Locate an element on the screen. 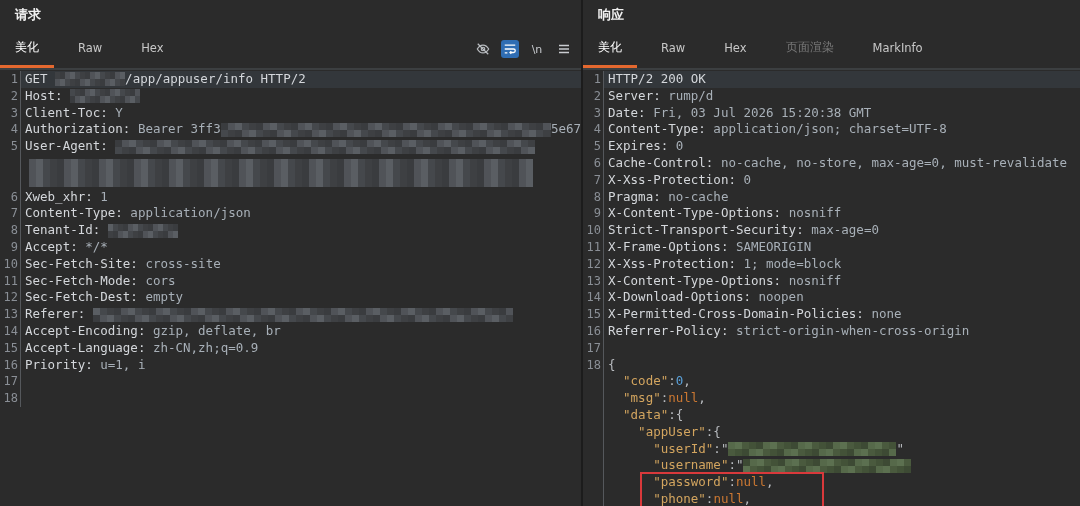 This screenshot has height=506, width=1080. code-line: Referrer-Policy: strict-origin-when-cross-origin is located at coordinates (789, 331).